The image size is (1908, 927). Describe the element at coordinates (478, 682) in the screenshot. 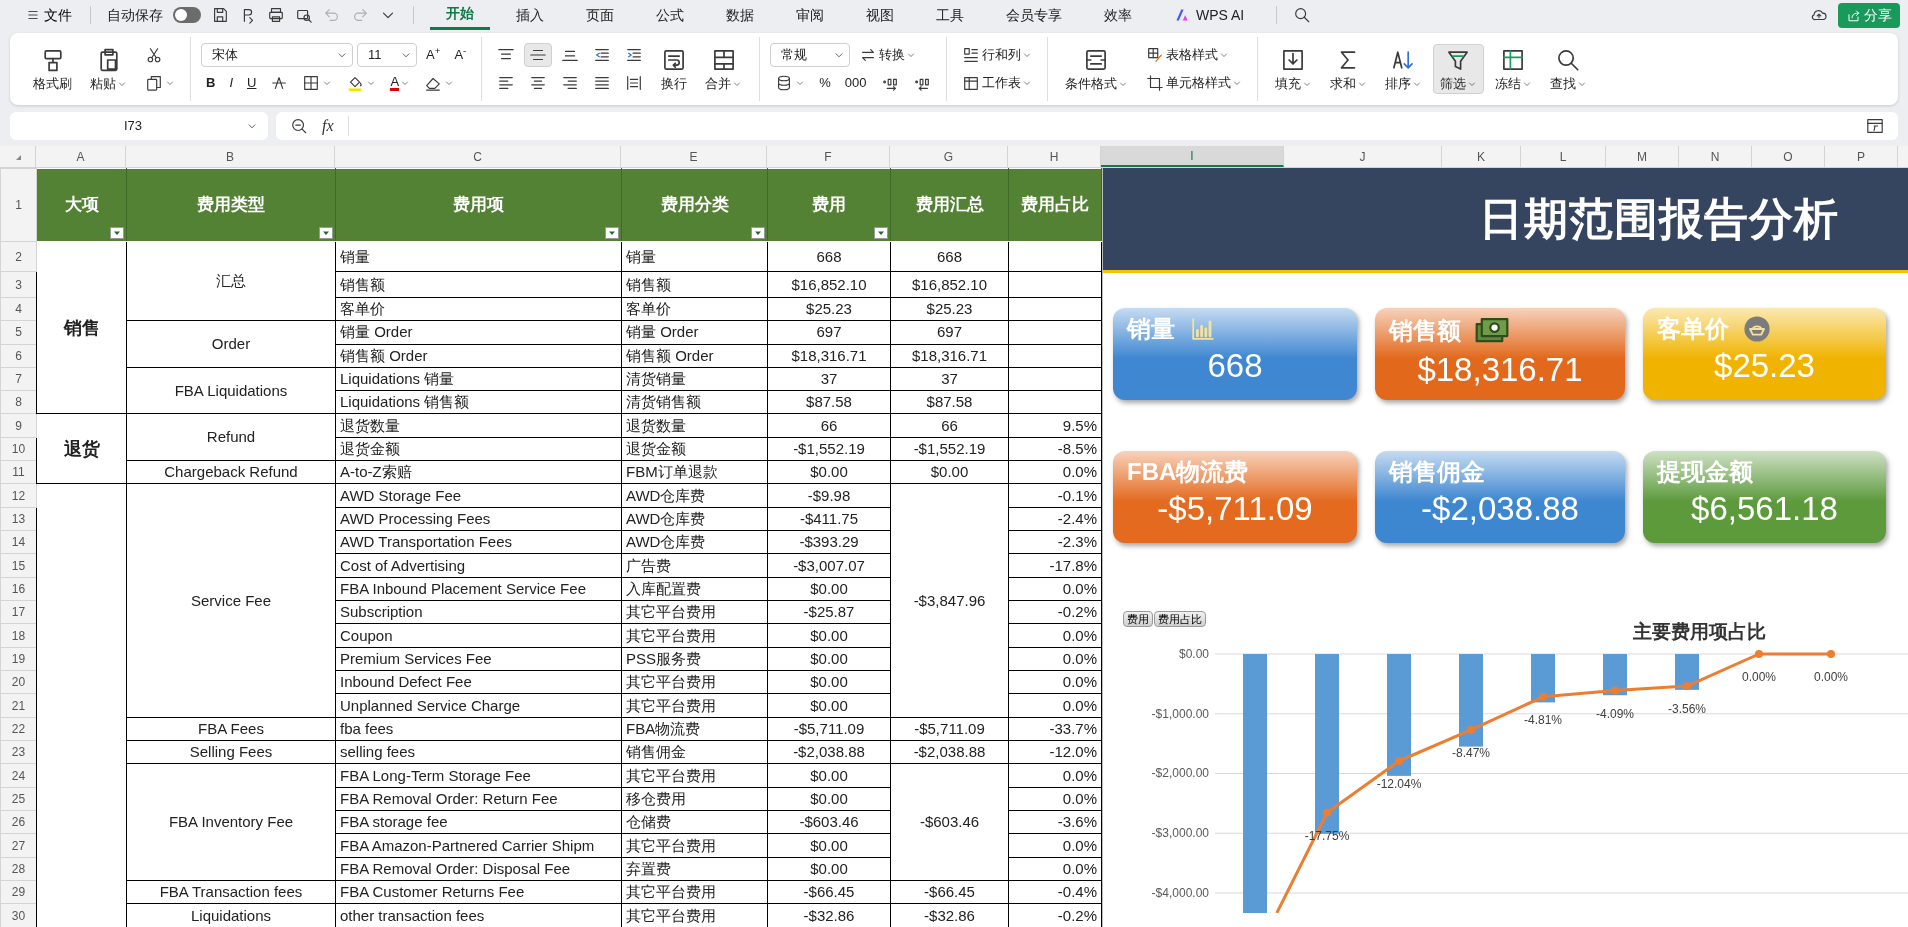

I see `table-cell: Inbound Defect Fee` at that location.